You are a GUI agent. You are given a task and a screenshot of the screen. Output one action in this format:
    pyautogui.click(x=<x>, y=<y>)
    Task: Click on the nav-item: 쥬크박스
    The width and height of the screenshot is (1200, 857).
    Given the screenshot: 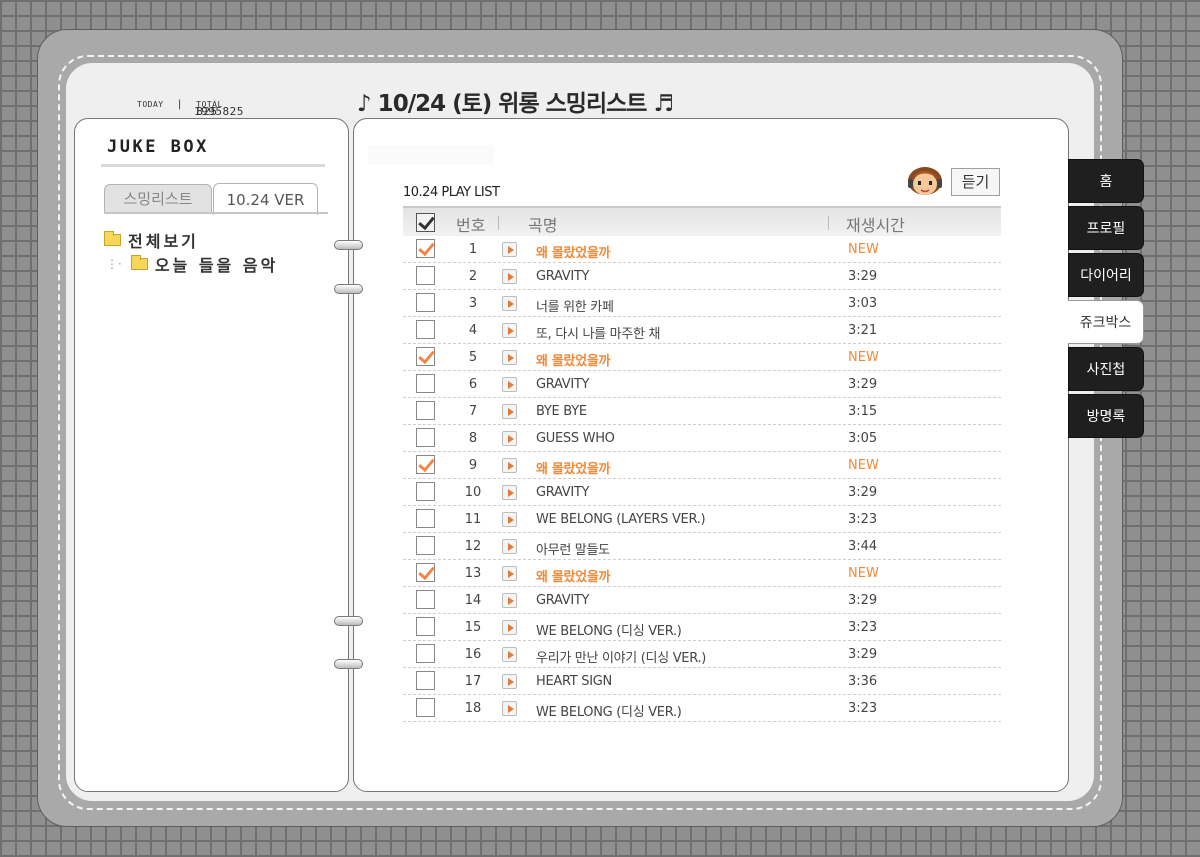 What is the action you would take?
    pyautogui.click(x=1106, y=322)
    